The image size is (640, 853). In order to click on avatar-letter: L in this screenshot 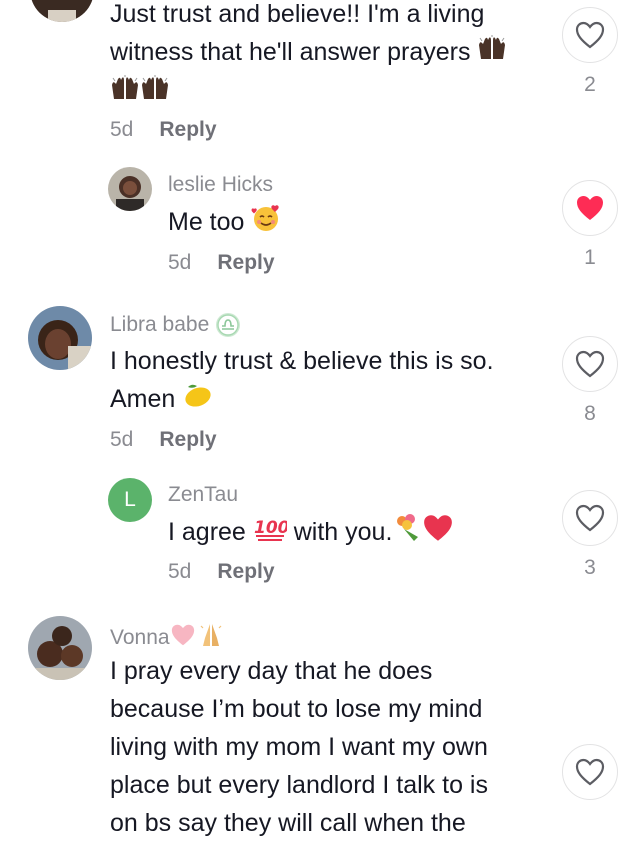, I will do `click(130, 499)`.